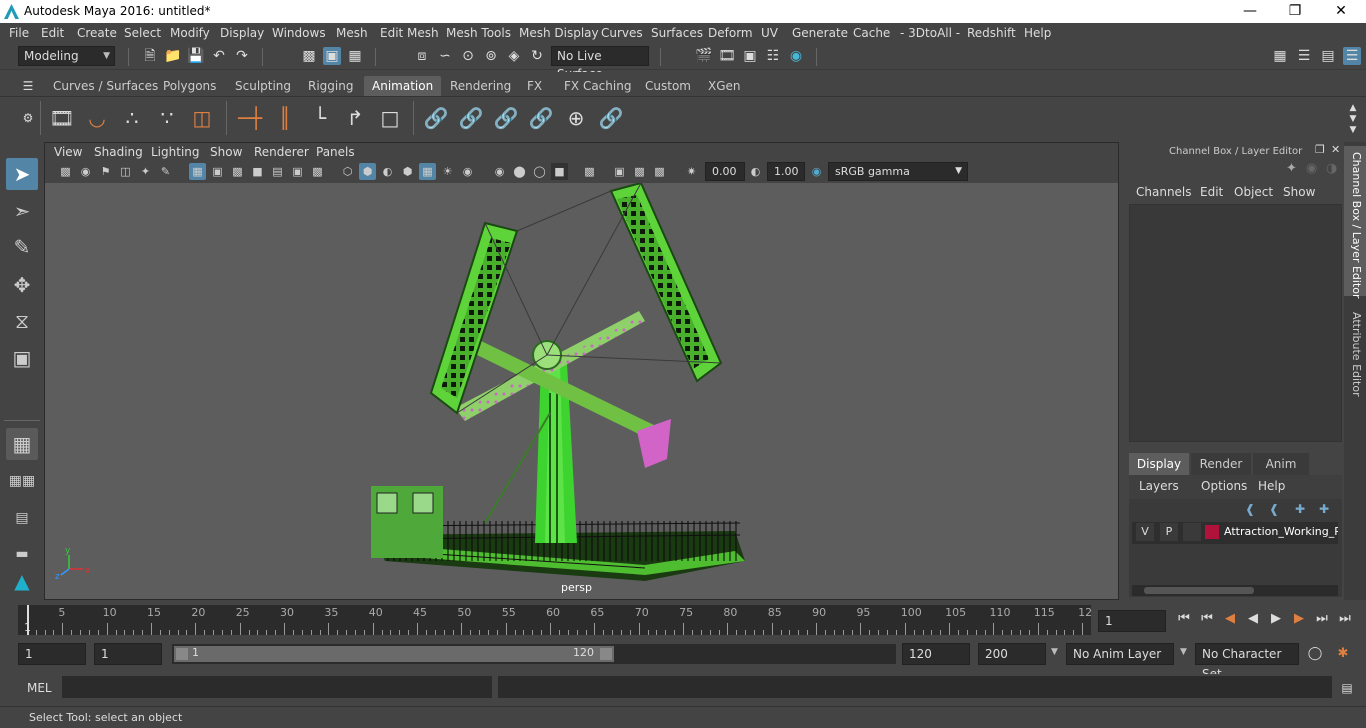  Describe the element at coordinates (394, 654) in the screenshot. I see `range-bar: 1 120` at that location.